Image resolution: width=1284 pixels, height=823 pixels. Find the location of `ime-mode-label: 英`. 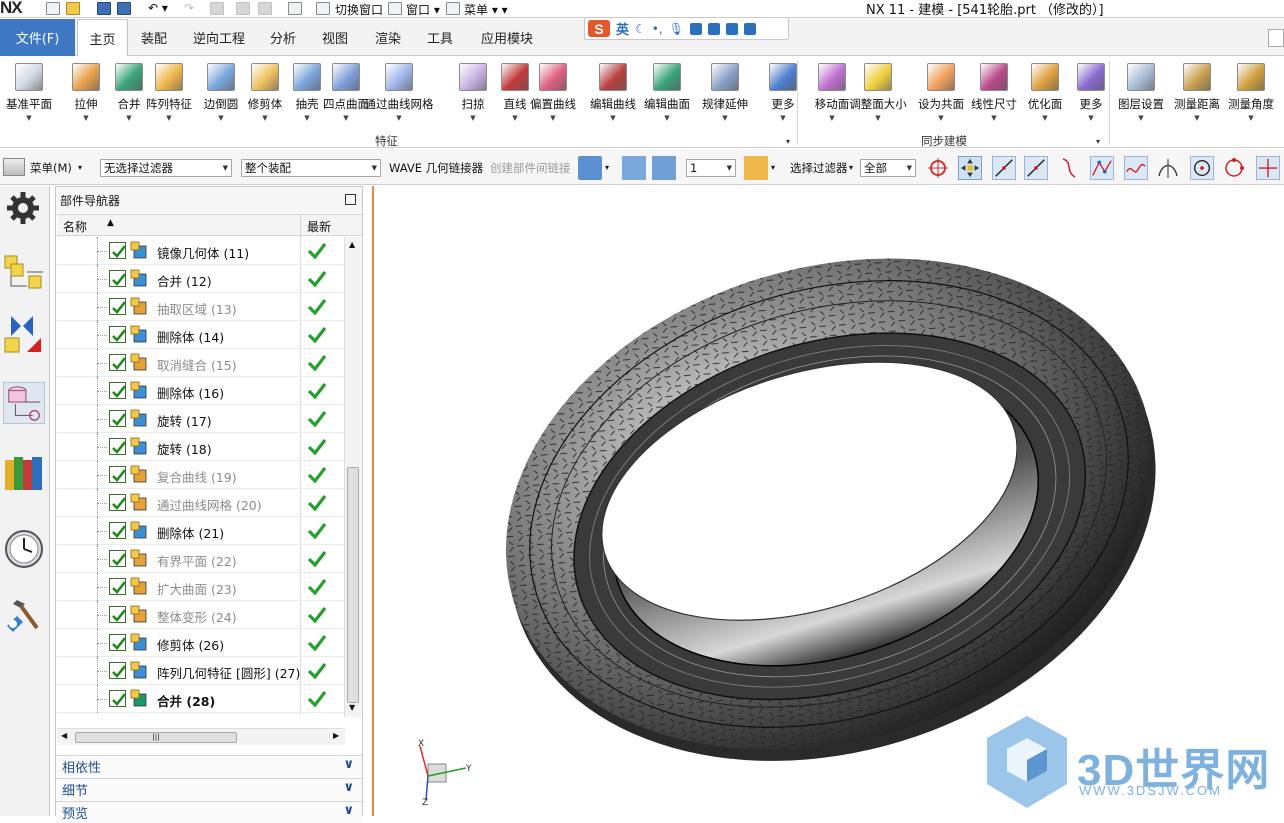

ime-mode-label: 英 is located at coordinates (622, 28).